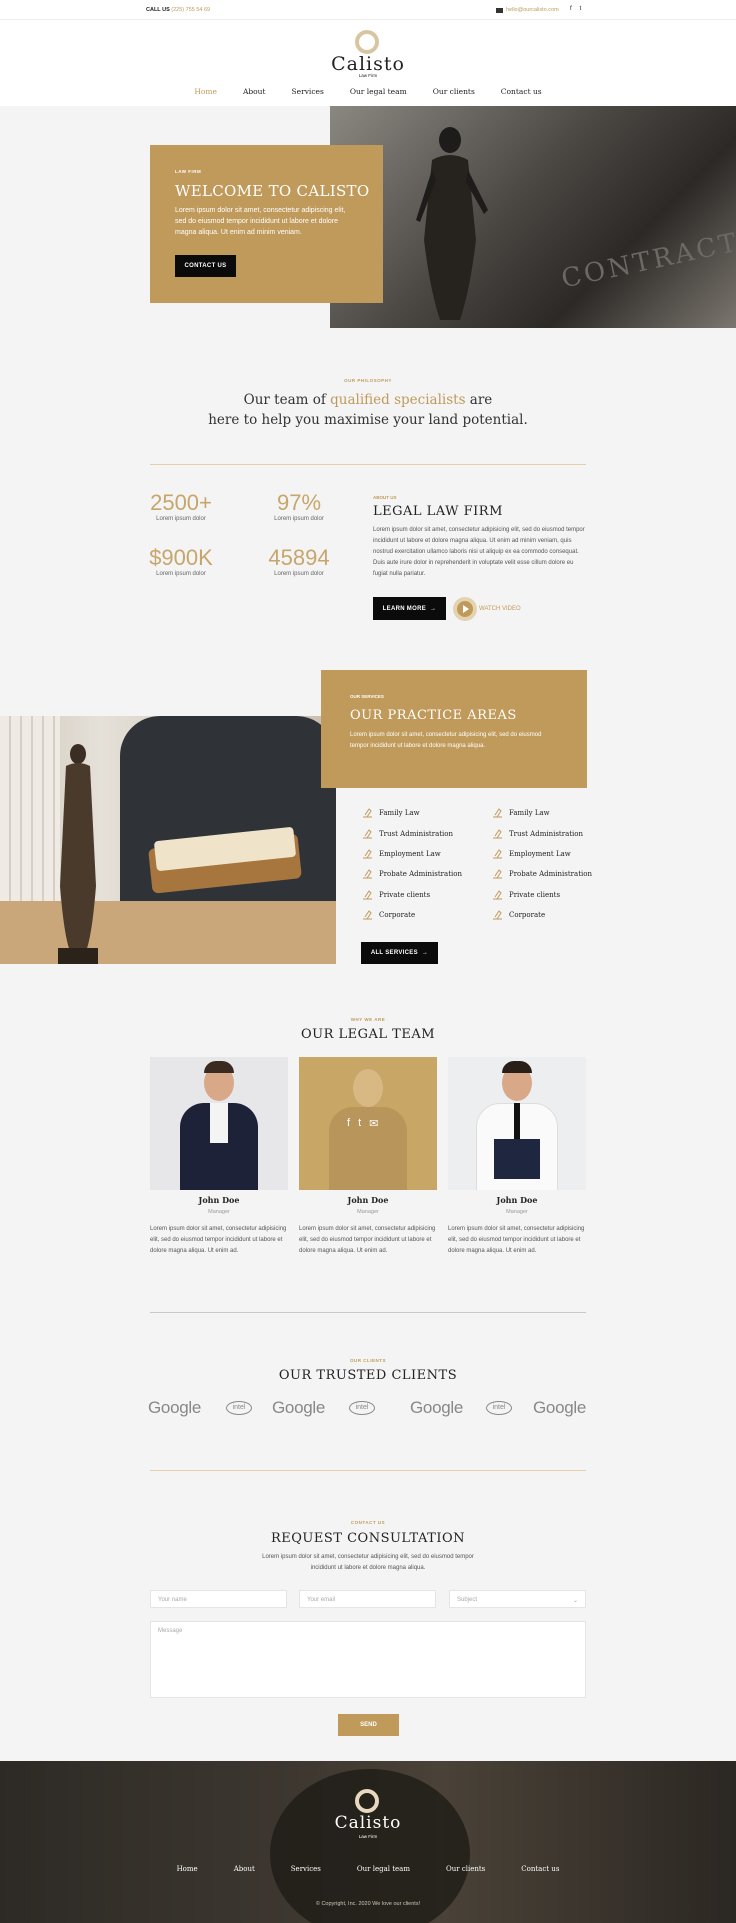 The height and width of the screenshot is (1923, 736). What do you see at coordinates (367, 42) in the screenshot?
I see `logo-icon` at bounding box center [367, 42].